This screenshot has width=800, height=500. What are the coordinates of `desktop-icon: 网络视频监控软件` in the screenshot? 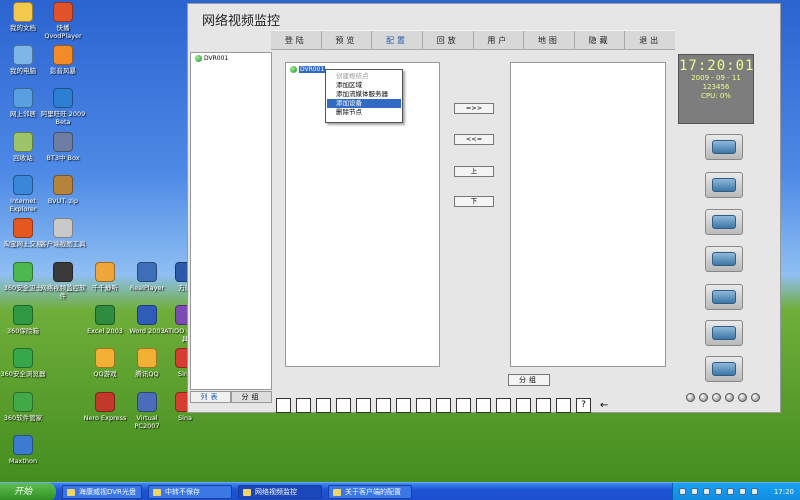 It's located at (63, 281).